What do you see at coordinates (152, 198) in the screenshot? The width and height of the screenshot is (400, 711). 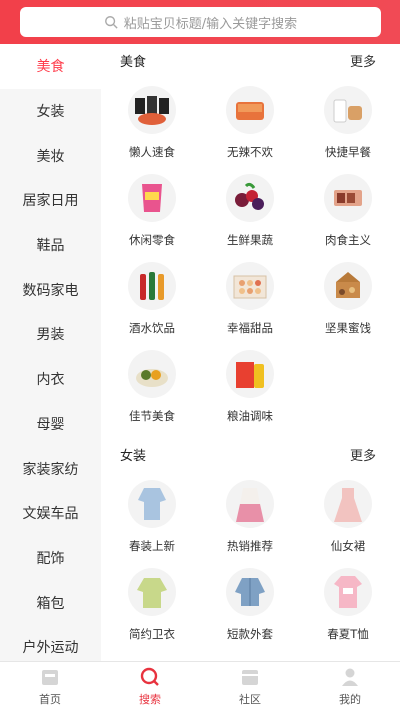 I see `snacks-thumbnail` at bounding box center [152, 198].